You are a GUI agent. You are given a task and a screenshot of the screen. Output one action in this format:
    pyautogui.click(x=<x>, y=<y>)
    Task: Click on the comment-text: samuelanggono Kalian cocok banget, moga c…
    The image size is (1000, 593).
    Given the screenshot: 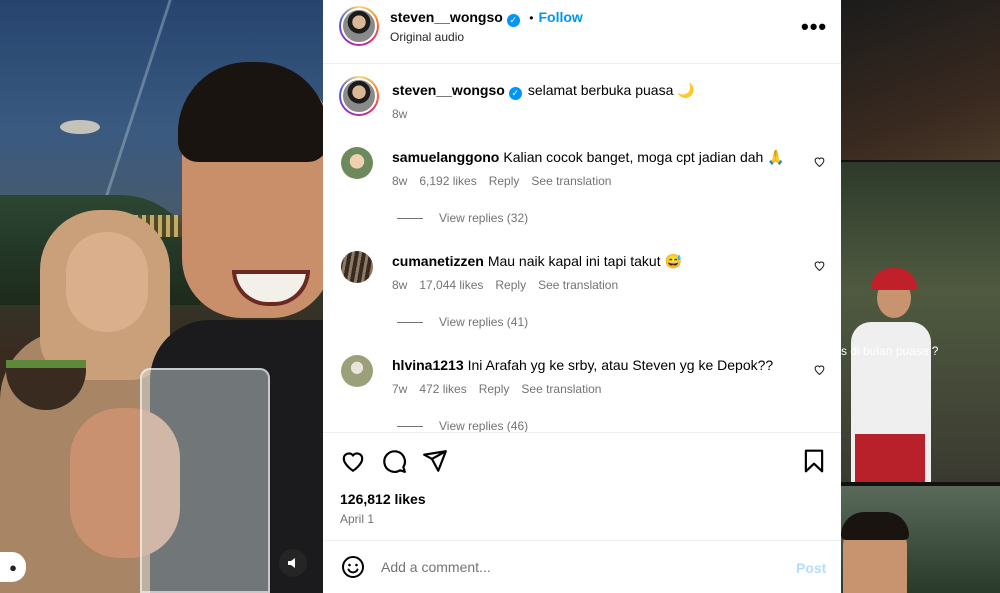 What is the action you would take?
    pyautogui.click(x=588, y=157)
    